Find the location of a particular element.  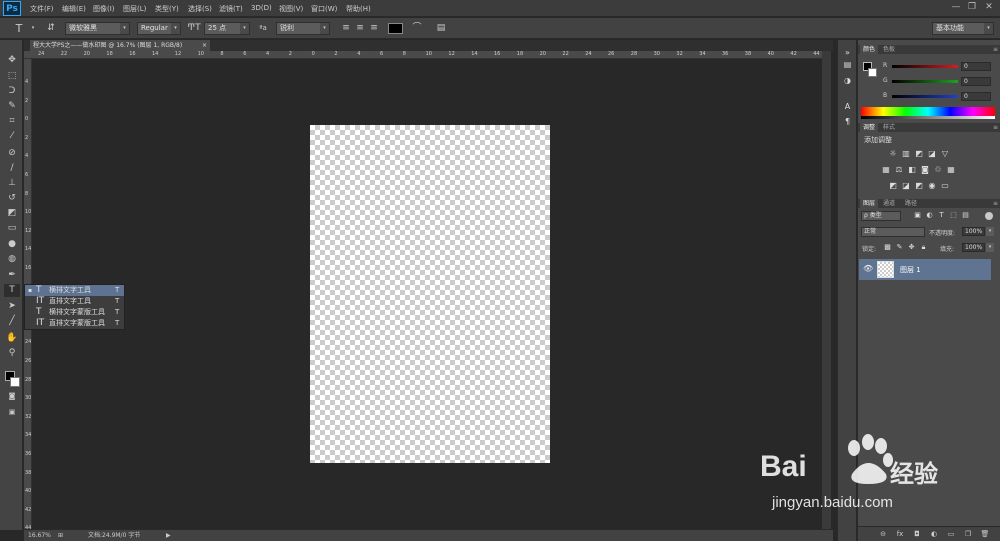

channel-mixer-icon: ♲ is located at coordinates (938, 169).